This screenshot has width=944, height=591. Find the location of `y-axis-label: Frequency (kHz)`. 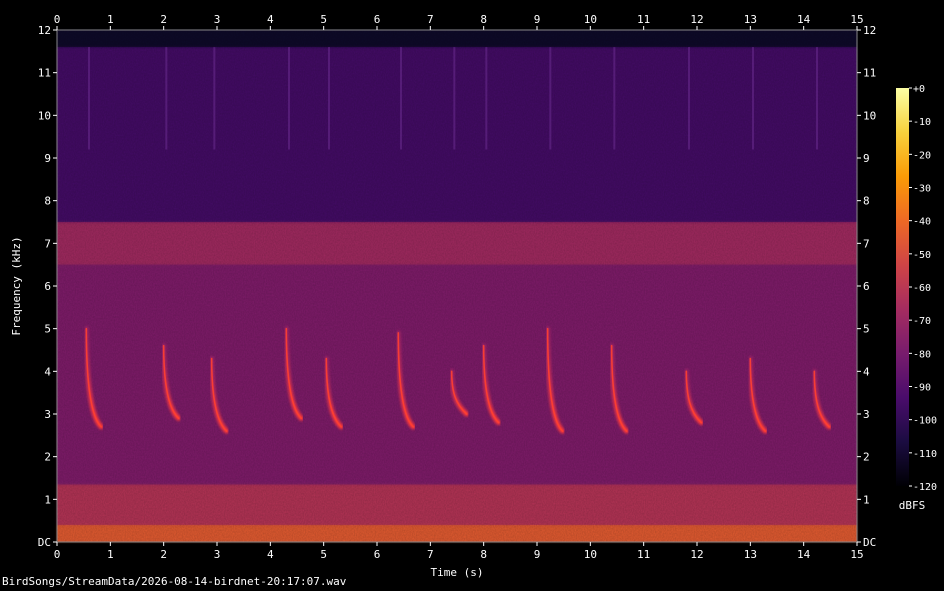

y-axis-label: Frequency (kHz) is located at coordinates (16, 285).